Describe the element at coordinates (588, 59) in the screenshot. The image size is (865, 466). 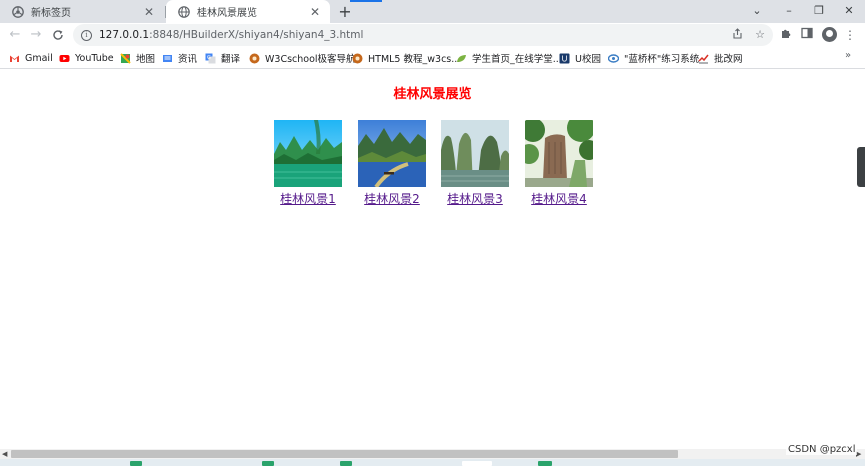
I see `bookmark-label: U校园` at that location.